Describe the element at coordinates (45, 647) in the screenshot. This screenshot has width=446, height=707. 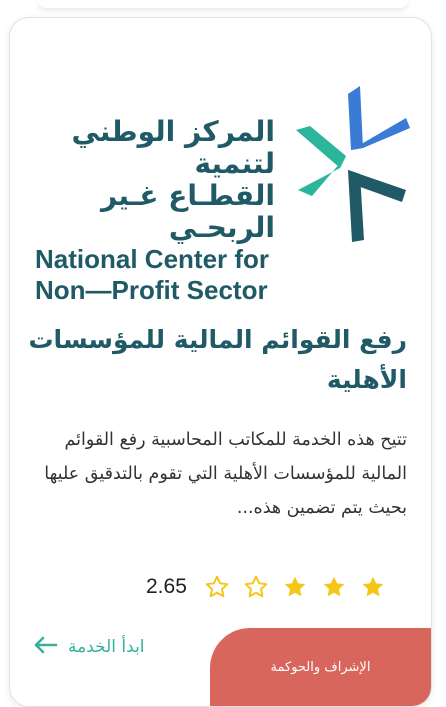
I see `arrow-left-icon` at that location.